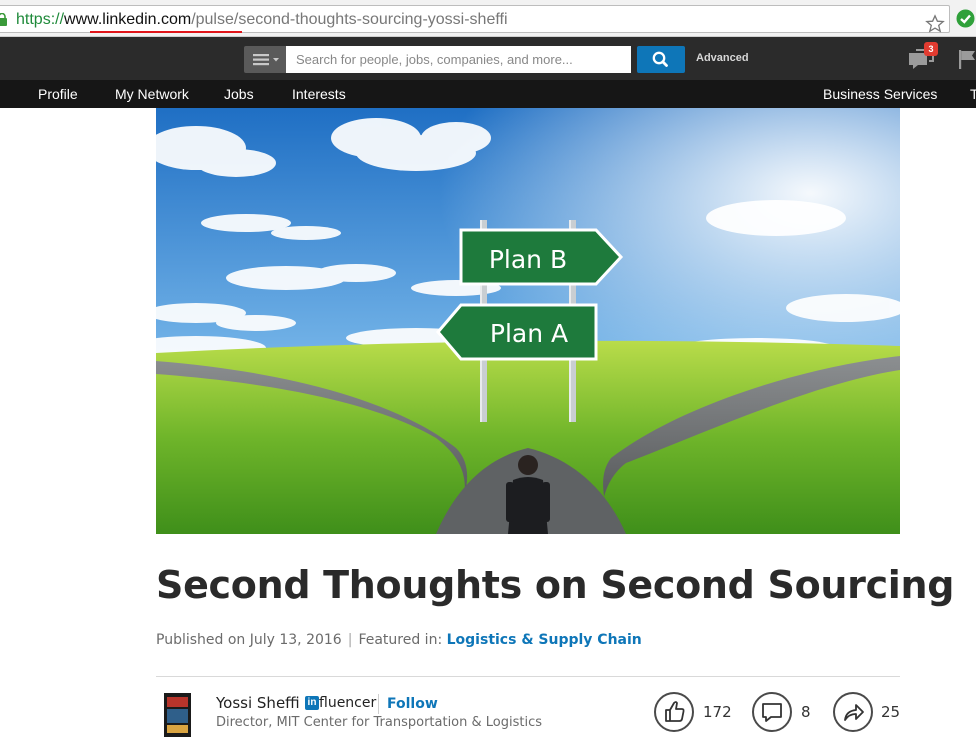 This screenshot has width=976, height=738. What do you see at coordinates (555, 585) in the screenshot?
I see `article-title: Second Thoughts on Second Sourcing` at bounding box center [555, 585].